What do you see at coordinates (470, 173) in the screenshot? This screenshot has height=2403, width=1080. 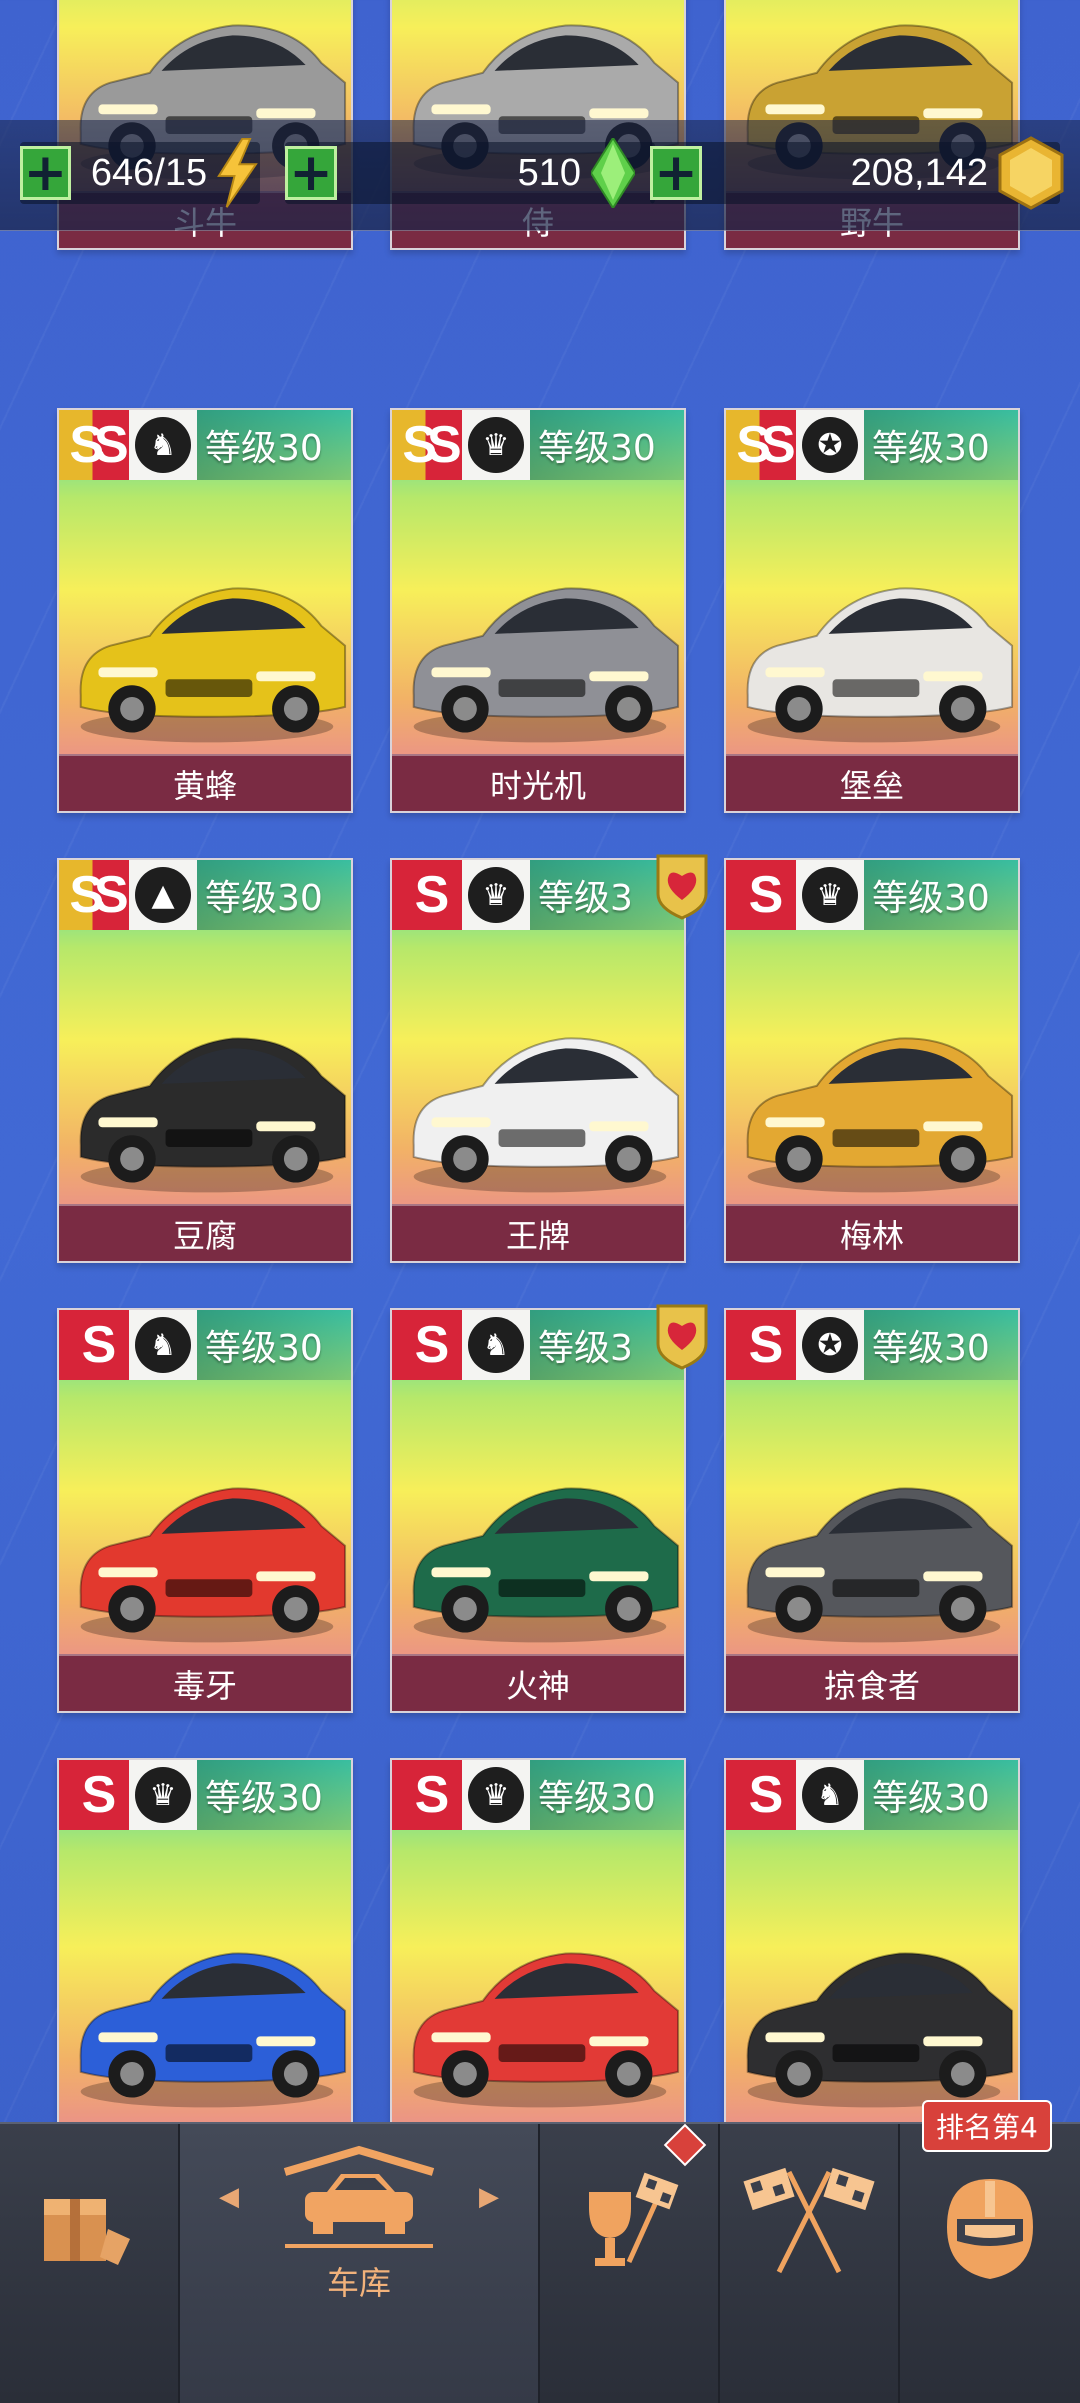 I see `gems-counter: + 510` at bounding box center [470, 173].